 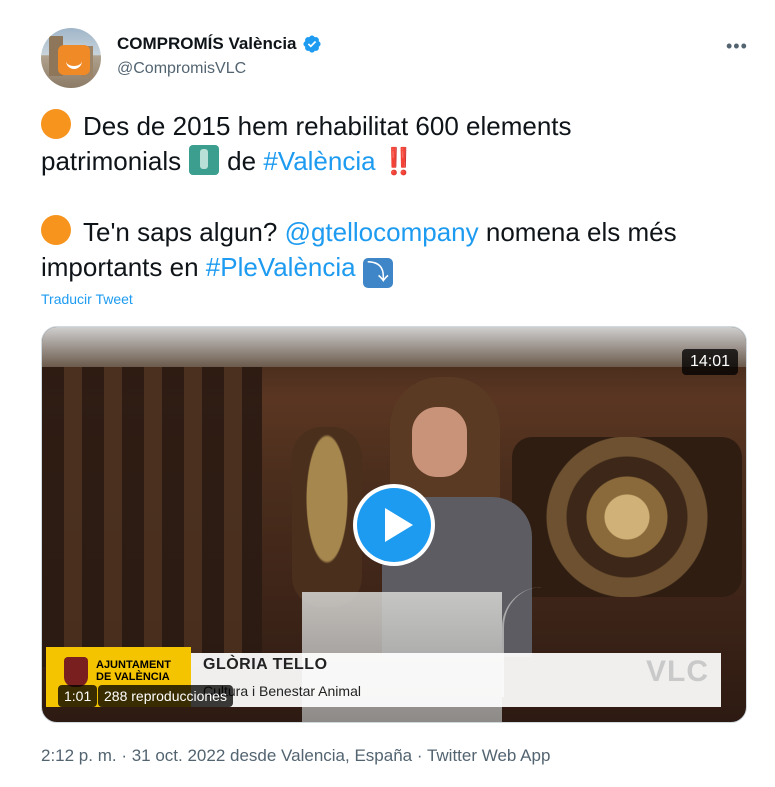 What do you see at coordinates (327, 126) in the screenshot?
I see `tweet-line-1-text: Des de 2015 hem rehabilitat 600 elements` at bounding box center [327, 126].